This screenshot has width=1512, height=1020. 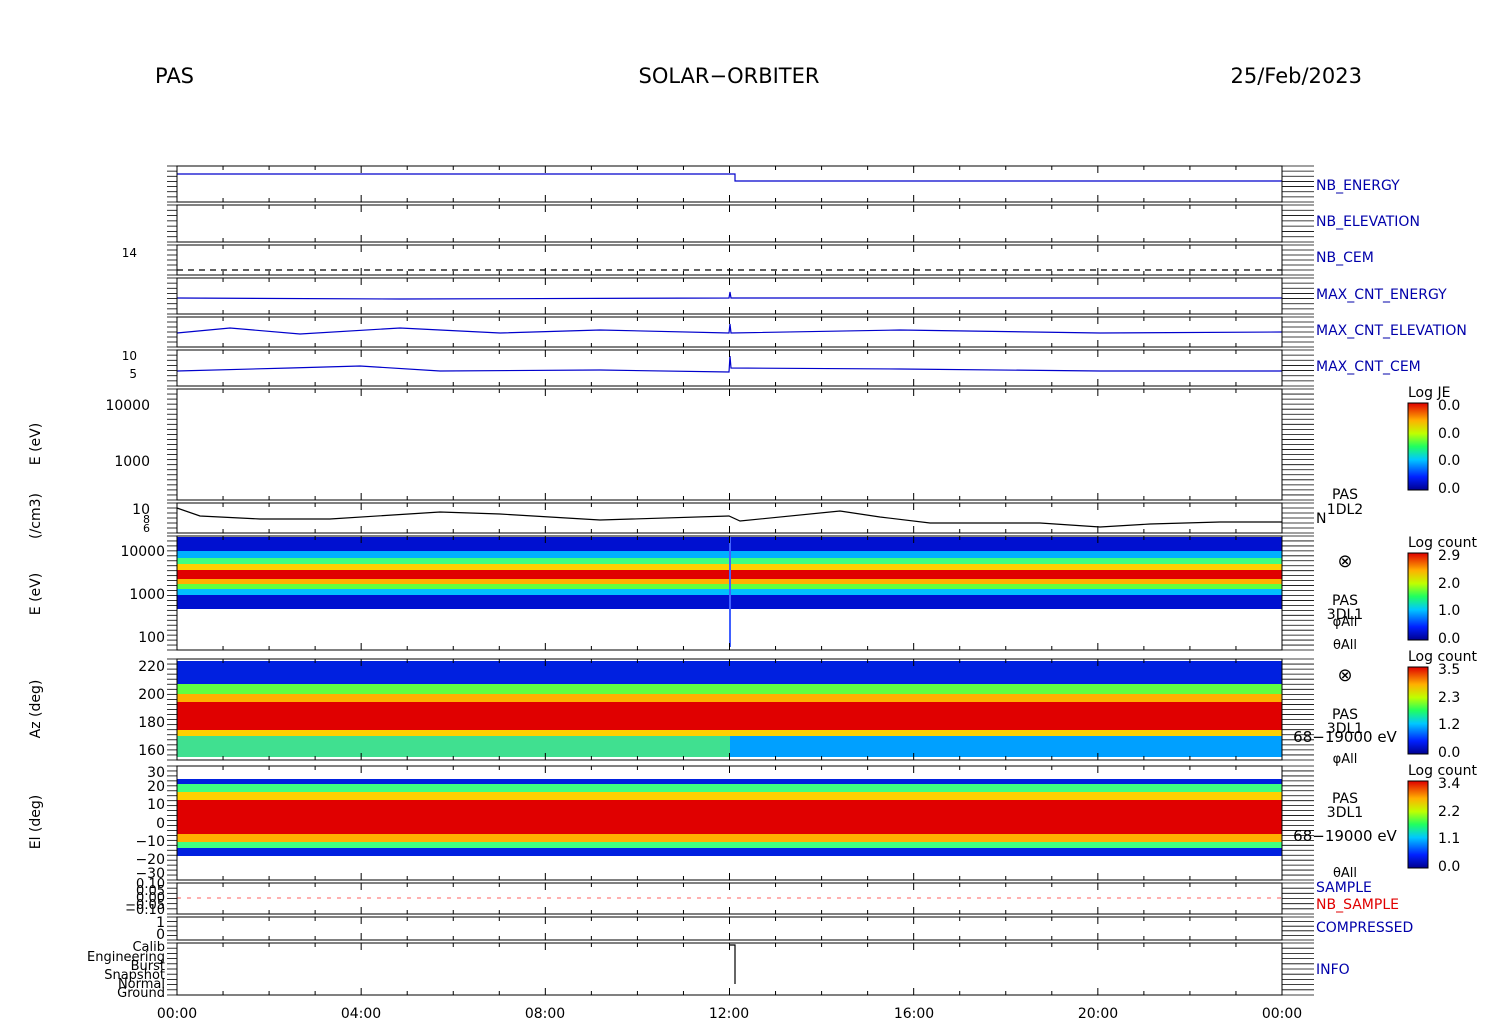 What do you see at coordinates (1391, 331) in the screenshot?
I see `label-max-cnt-elevation: MAX_CNT_ELEVATION` at bounding box center [1391, 331].